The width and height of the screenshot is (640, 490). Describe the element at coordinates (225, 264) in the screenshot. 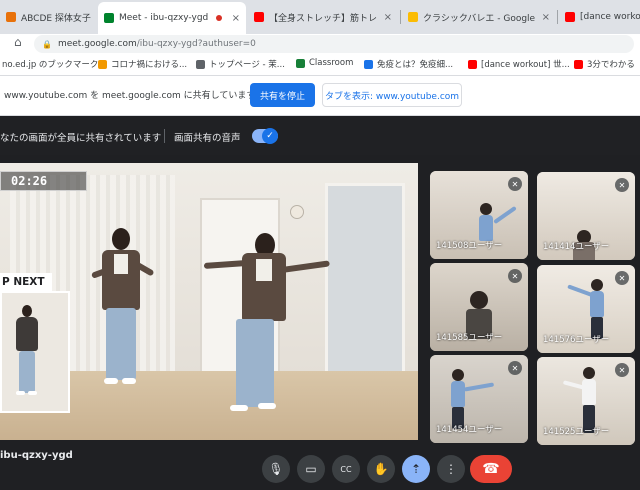

I see `dancer-arm` at that location.